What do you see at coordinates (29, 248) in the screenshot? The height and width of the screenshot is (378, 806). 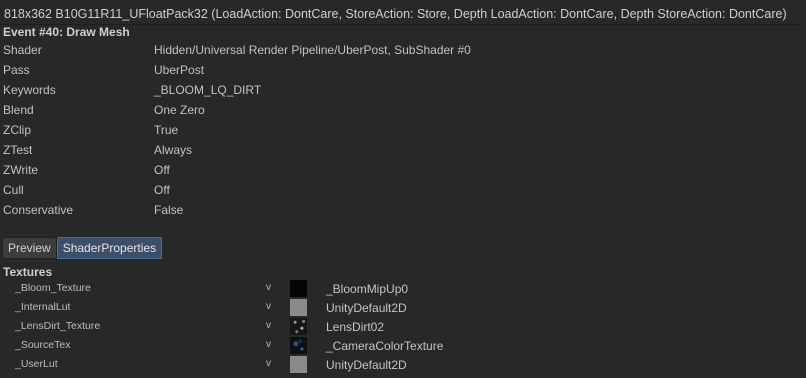 I see `tab-preview: Preview` at bounding box center [29, 248].